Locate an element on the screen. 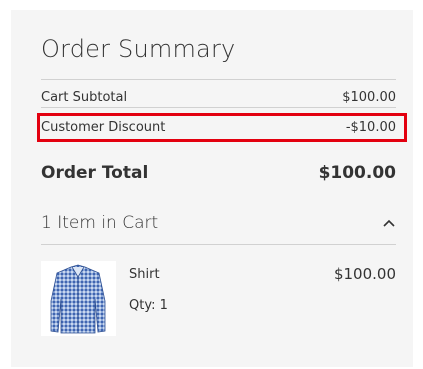 The height and width of the screenshot is (369, 423). product-price: $100.00 is located at coordinates (364, 274).